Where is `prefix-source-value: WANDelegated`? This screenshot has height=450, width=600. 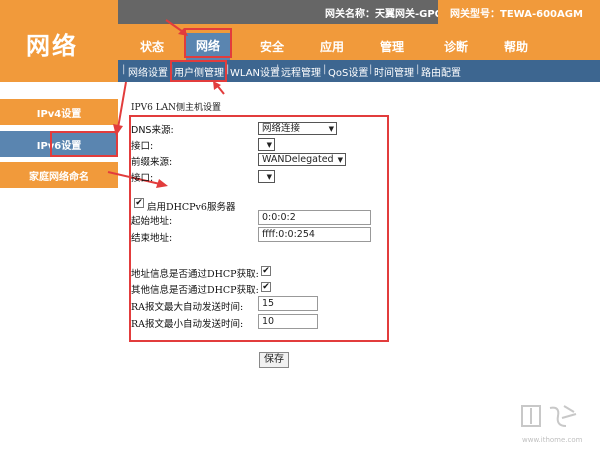
prefix-source-value: WANDelegated is located at coordinates (298, 159).